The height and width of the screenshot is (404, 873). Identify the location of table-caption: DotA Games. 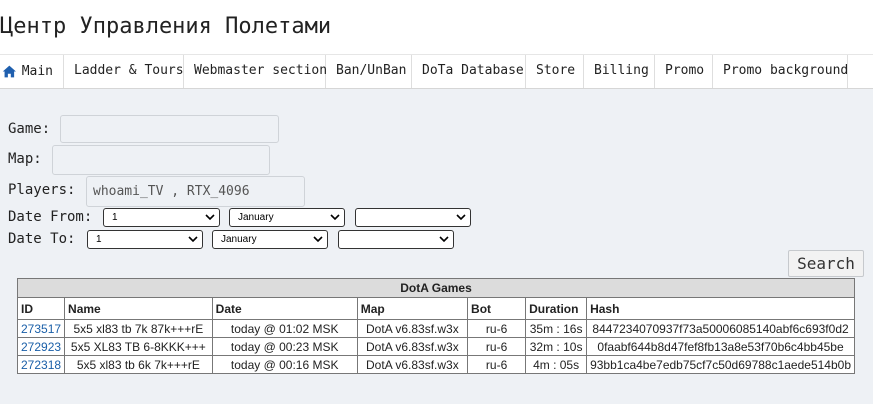
(436, 288).